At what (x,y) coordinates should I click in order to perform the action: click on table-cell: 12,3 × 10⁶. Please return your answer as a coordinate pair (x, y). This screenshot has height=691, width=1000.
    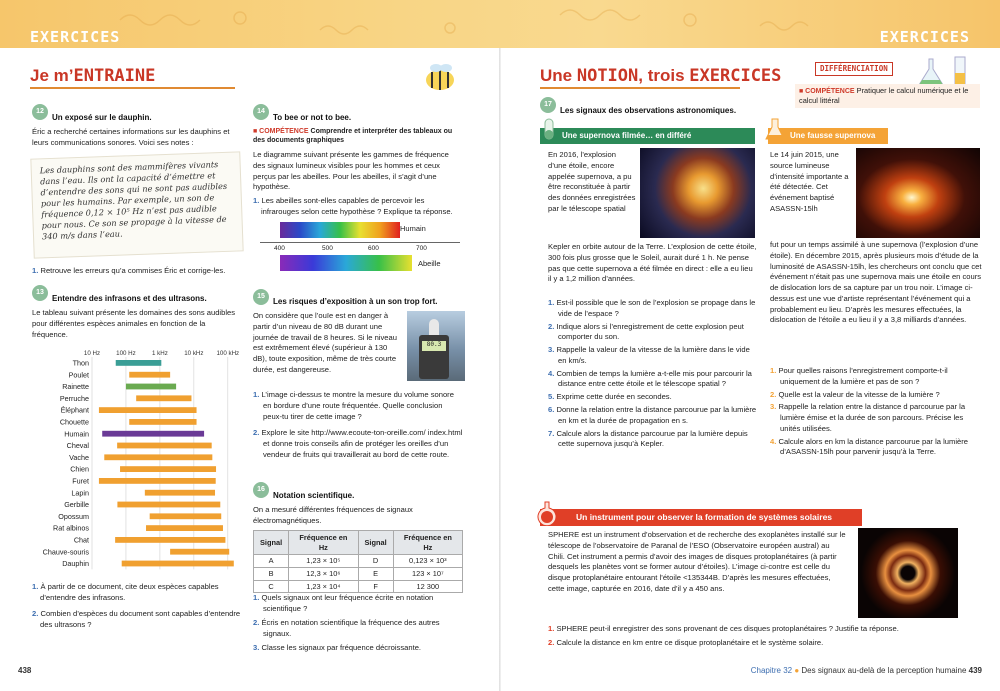
    Looking at the image, I should click on (323, 573).